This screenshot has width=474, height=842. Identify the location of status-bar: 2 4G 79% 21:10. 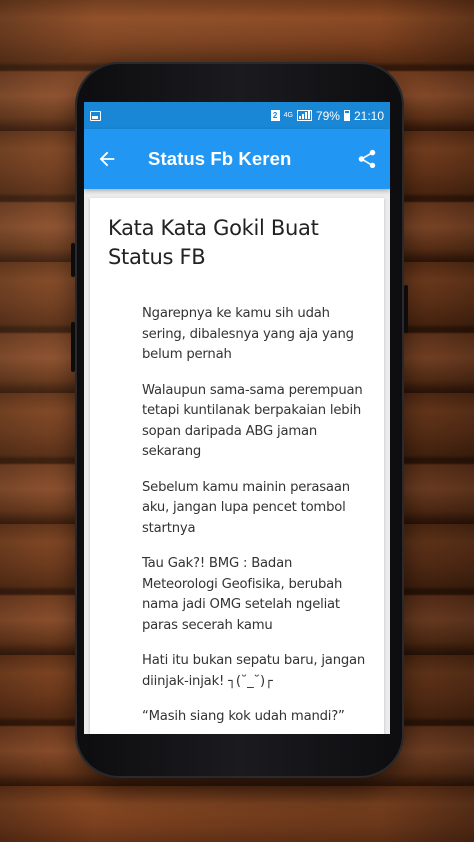
(237, 115).